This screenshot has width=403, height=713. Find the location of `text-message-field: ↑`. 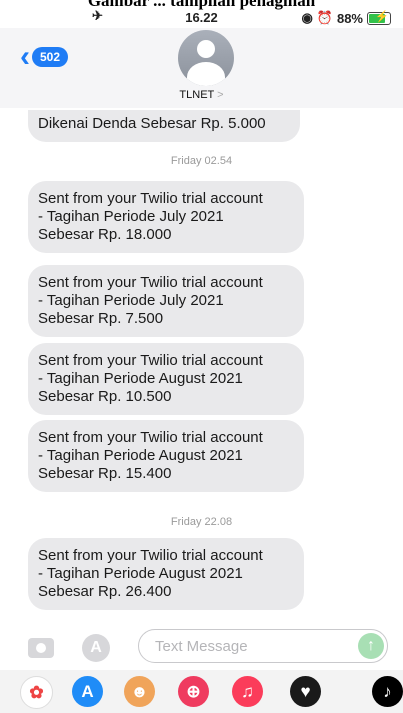

text-message-field: ↑ is located at coordinates (263, 646).